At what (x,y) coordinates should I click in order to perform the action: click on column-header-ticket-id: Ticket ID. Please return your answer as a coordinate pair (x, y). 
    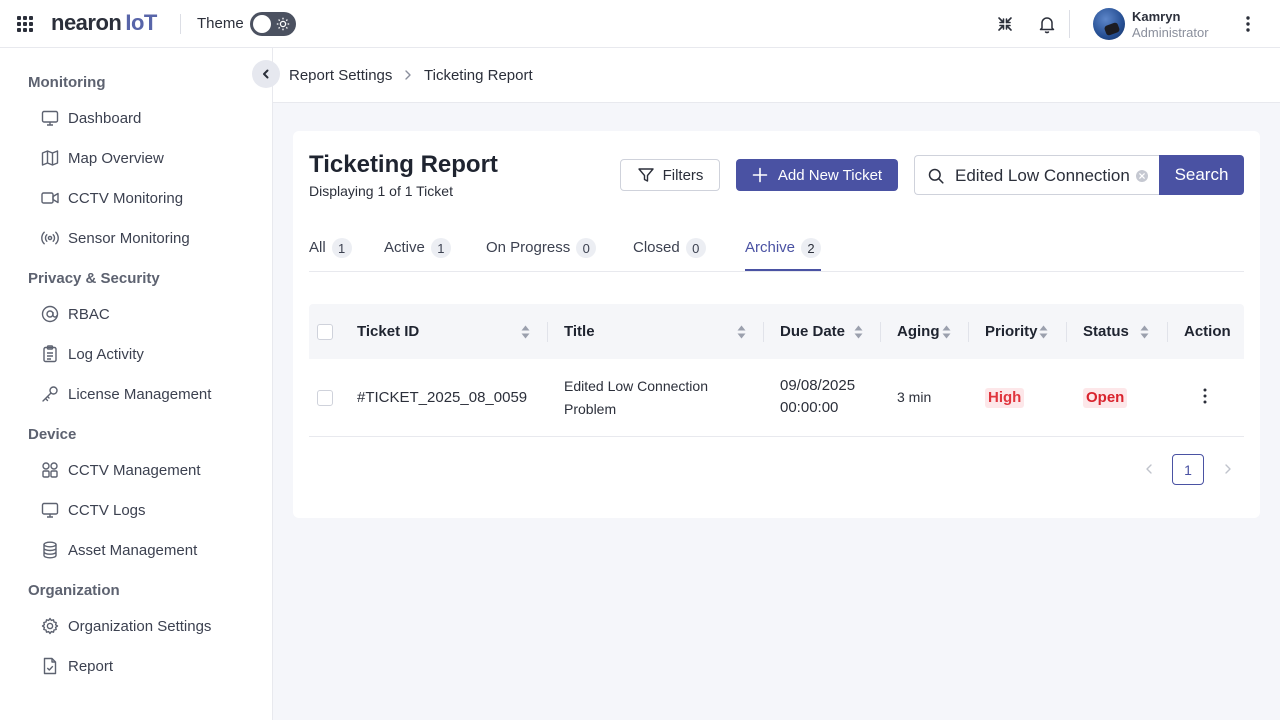
    Looking at the image, I should click on (388, 331).